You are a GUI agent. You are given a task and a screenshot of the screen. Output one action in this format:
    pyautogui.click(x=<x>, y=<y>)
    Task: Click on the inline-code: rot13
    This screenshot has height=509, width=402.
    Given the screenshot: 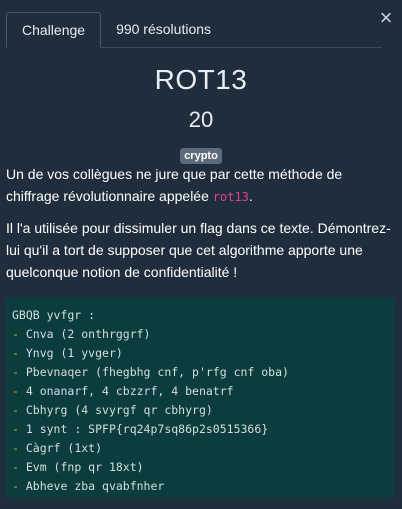 What is the action you would take?
    pyautogui.click(x=230, y=197)
    